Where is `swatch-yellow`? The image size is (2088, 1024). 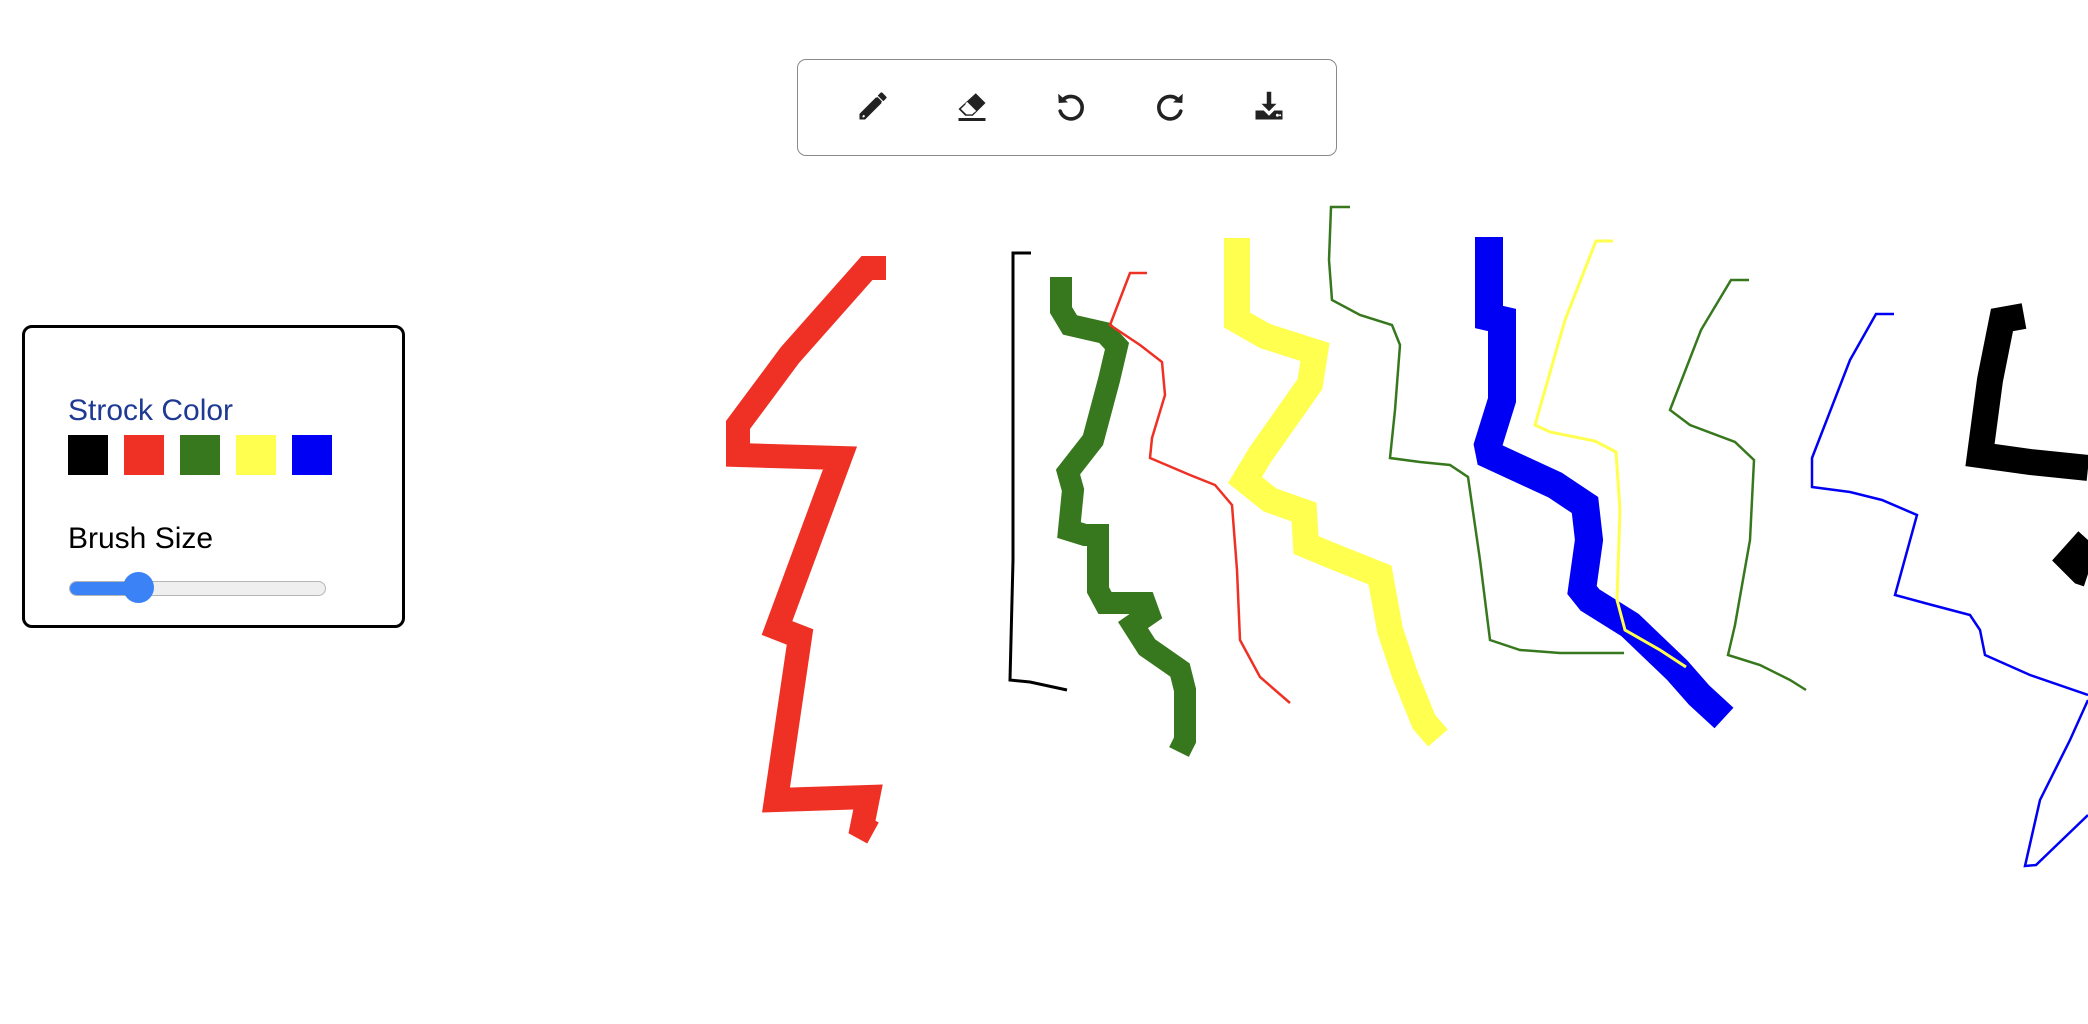 swatch-yellow is located at coordinates (256, 455).